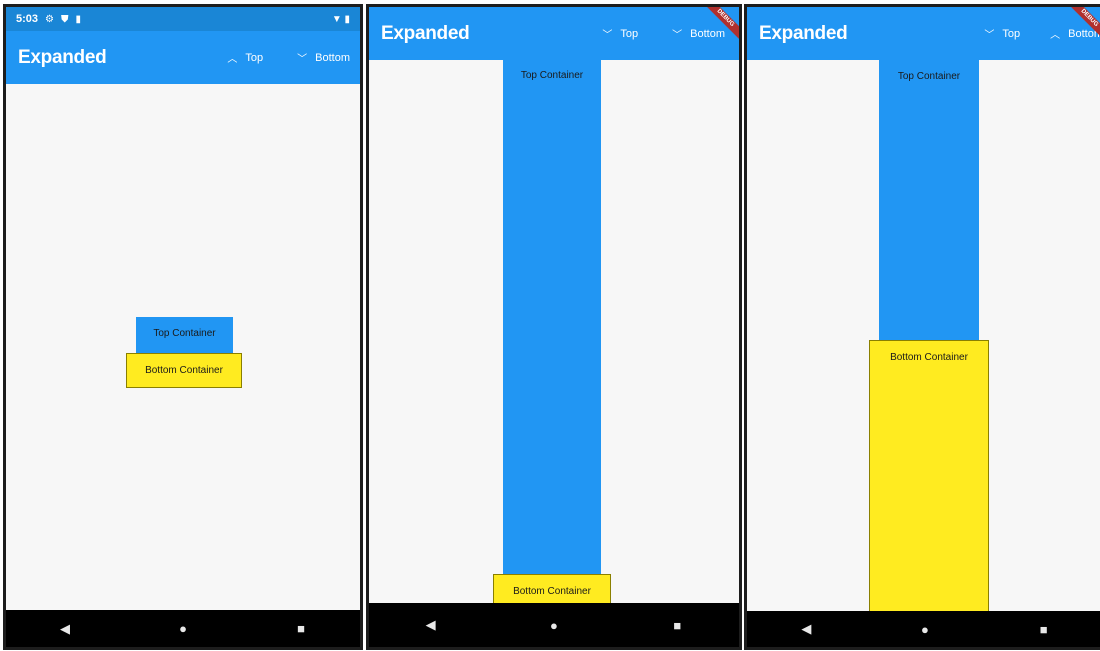  What do you see at coordinates (279, 58) in the screenshot?
I see `app-bar-actions: ︿ Top ﹀ Bottom` at bounding box center [279, 58].